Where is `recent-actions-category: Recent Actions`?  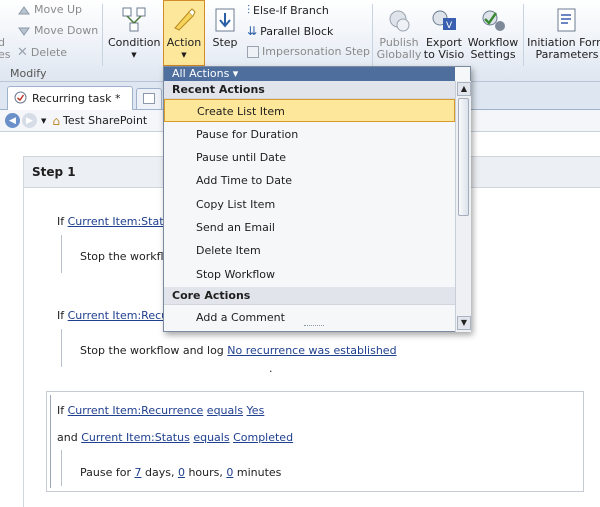 recent-actions-category: Recent Actions is located at coordinates (309, 90).